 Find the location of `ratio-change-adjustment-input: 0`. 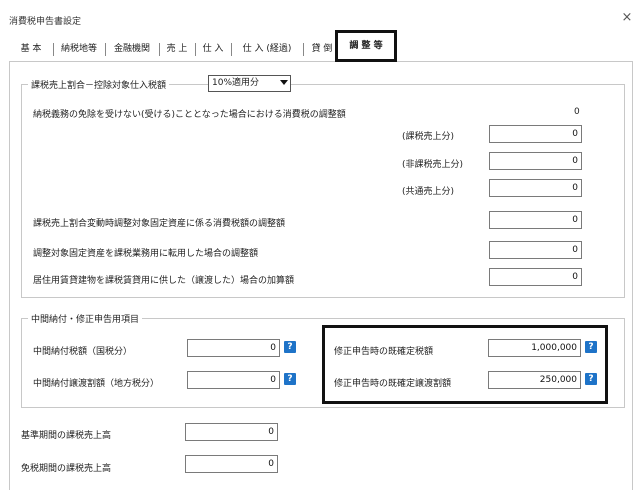

ratio-change-adjustment-input: 0 is located at coordinates (535, 220).